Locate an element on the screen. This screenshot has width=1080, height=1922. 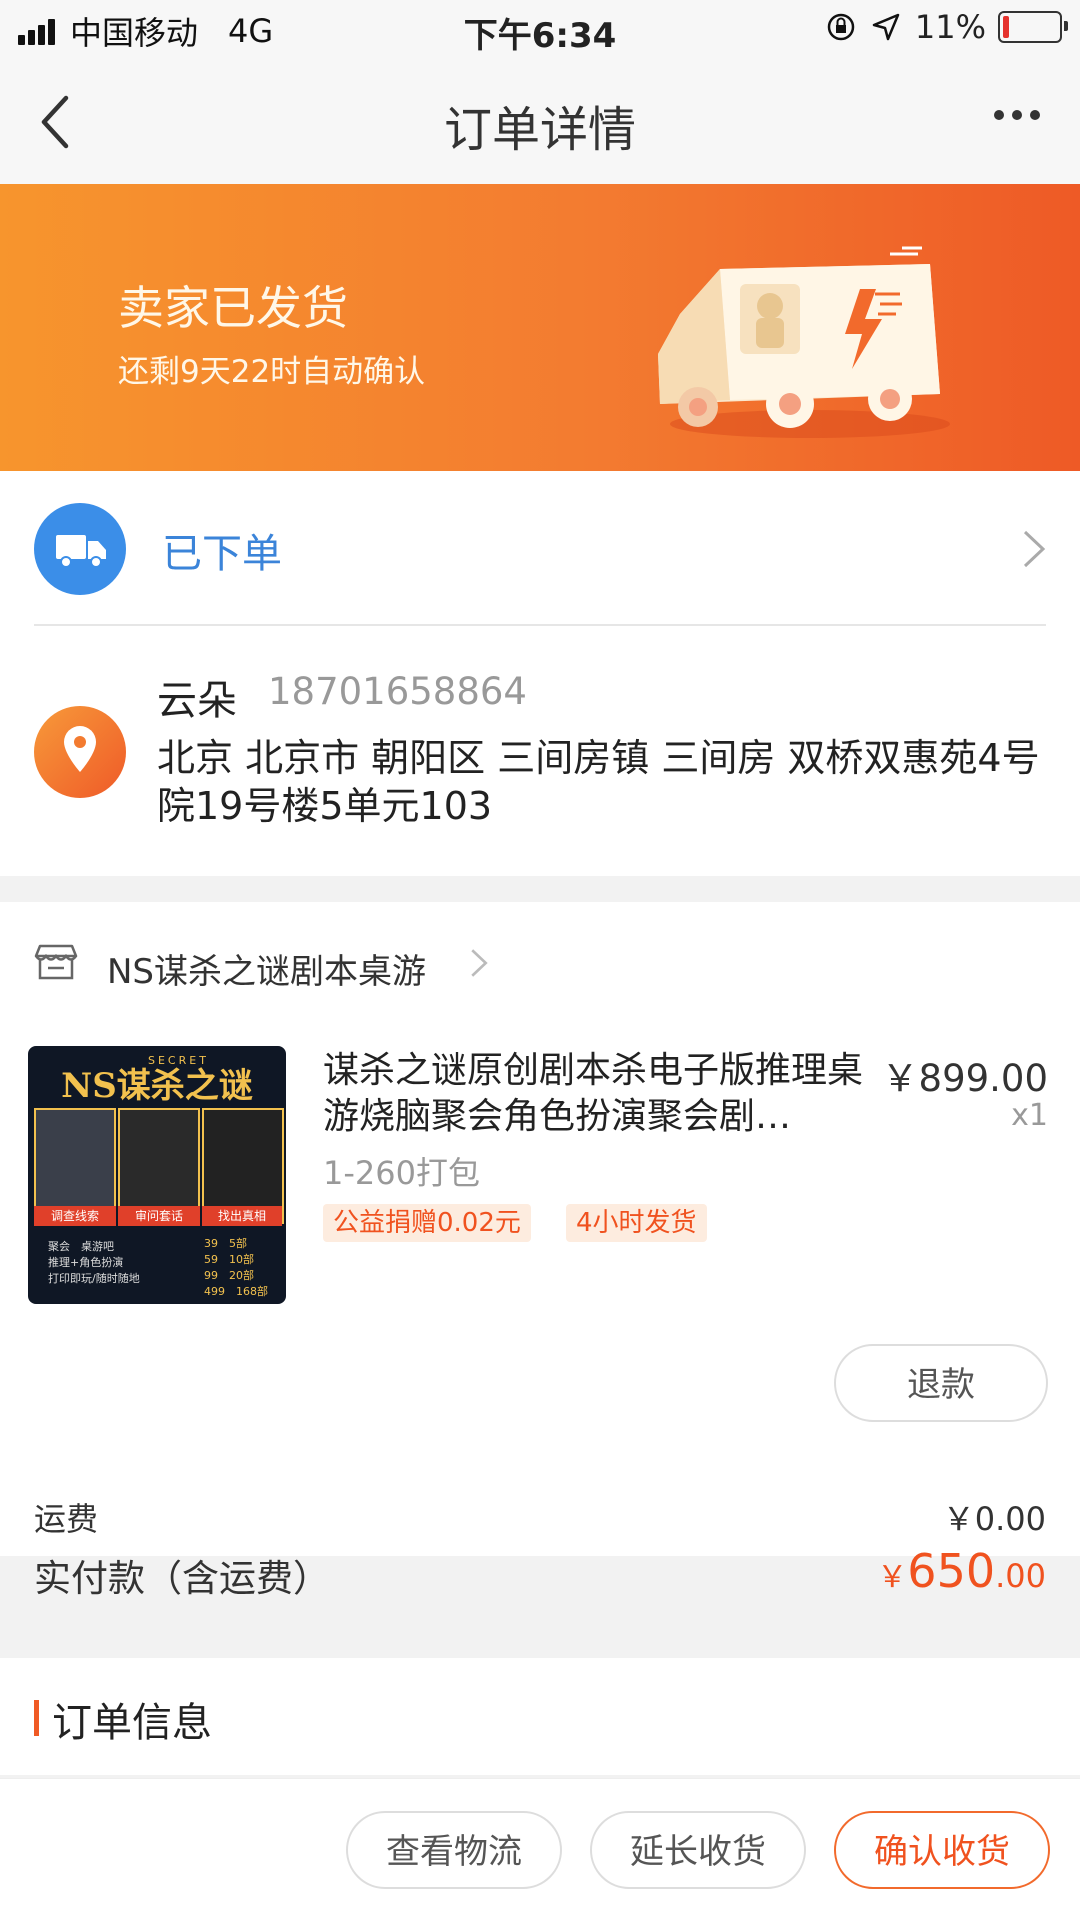
thumbnail-price: 39 5部 is located at coordinates (225, 1243).